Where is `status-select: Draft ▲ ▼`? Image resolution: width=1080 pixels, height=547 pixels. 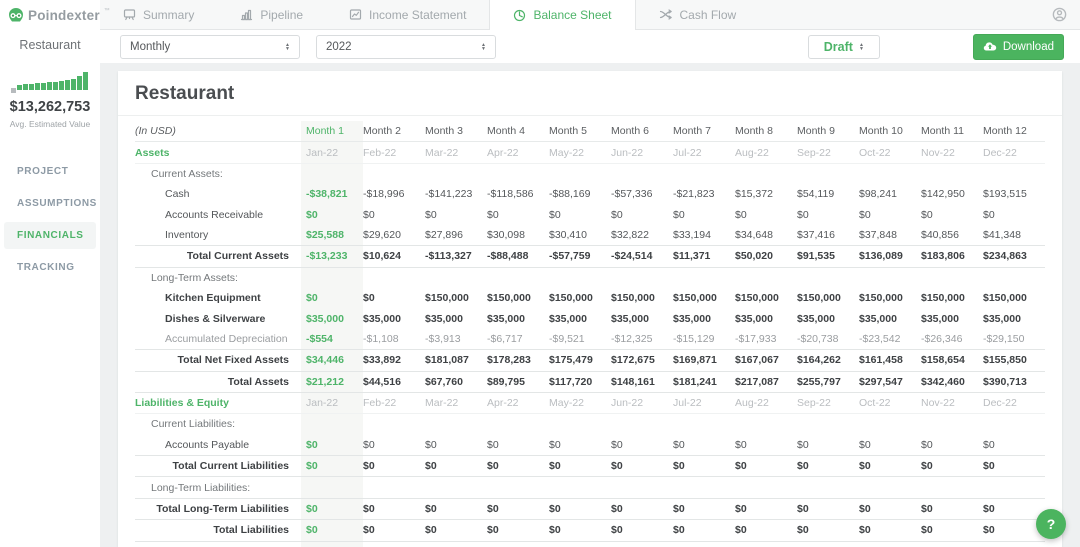
status-select: Draft ▲ ▼ is located at coordinates (843, 46).